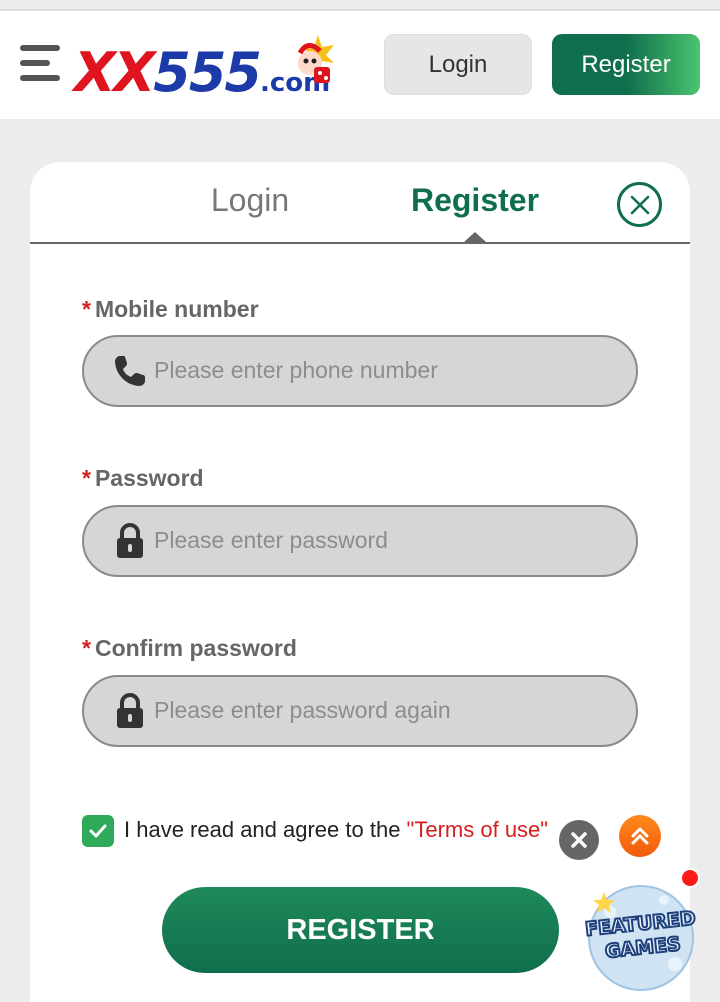  I want to click on password-input: Please enter password, so click(360, 541).